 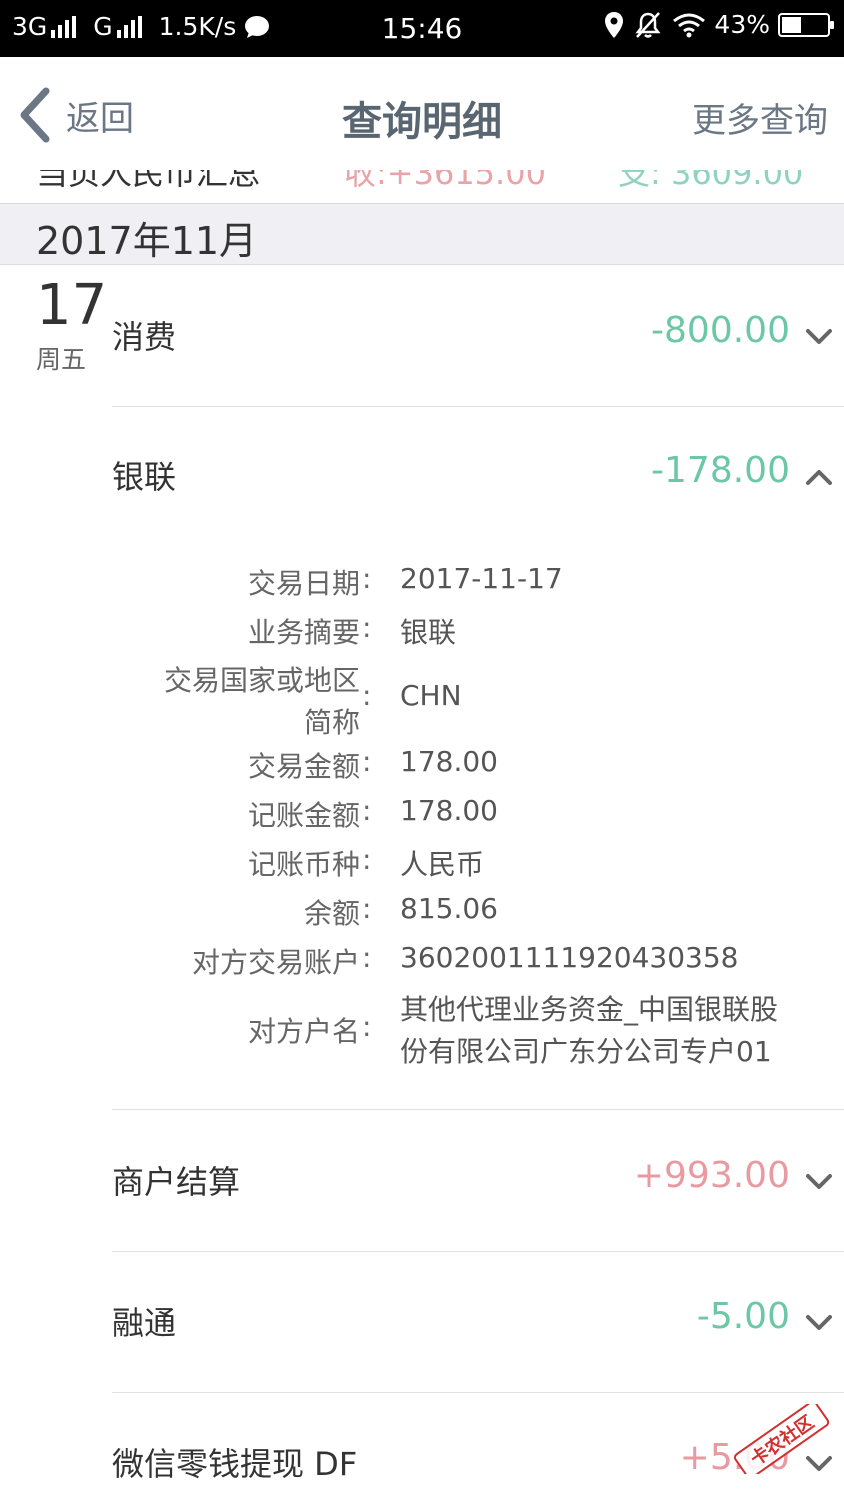 What do you see at coordinates (422, 234) in the screenshot?
I see `month-header: 2017年11月` at bounding box center [422, 234].